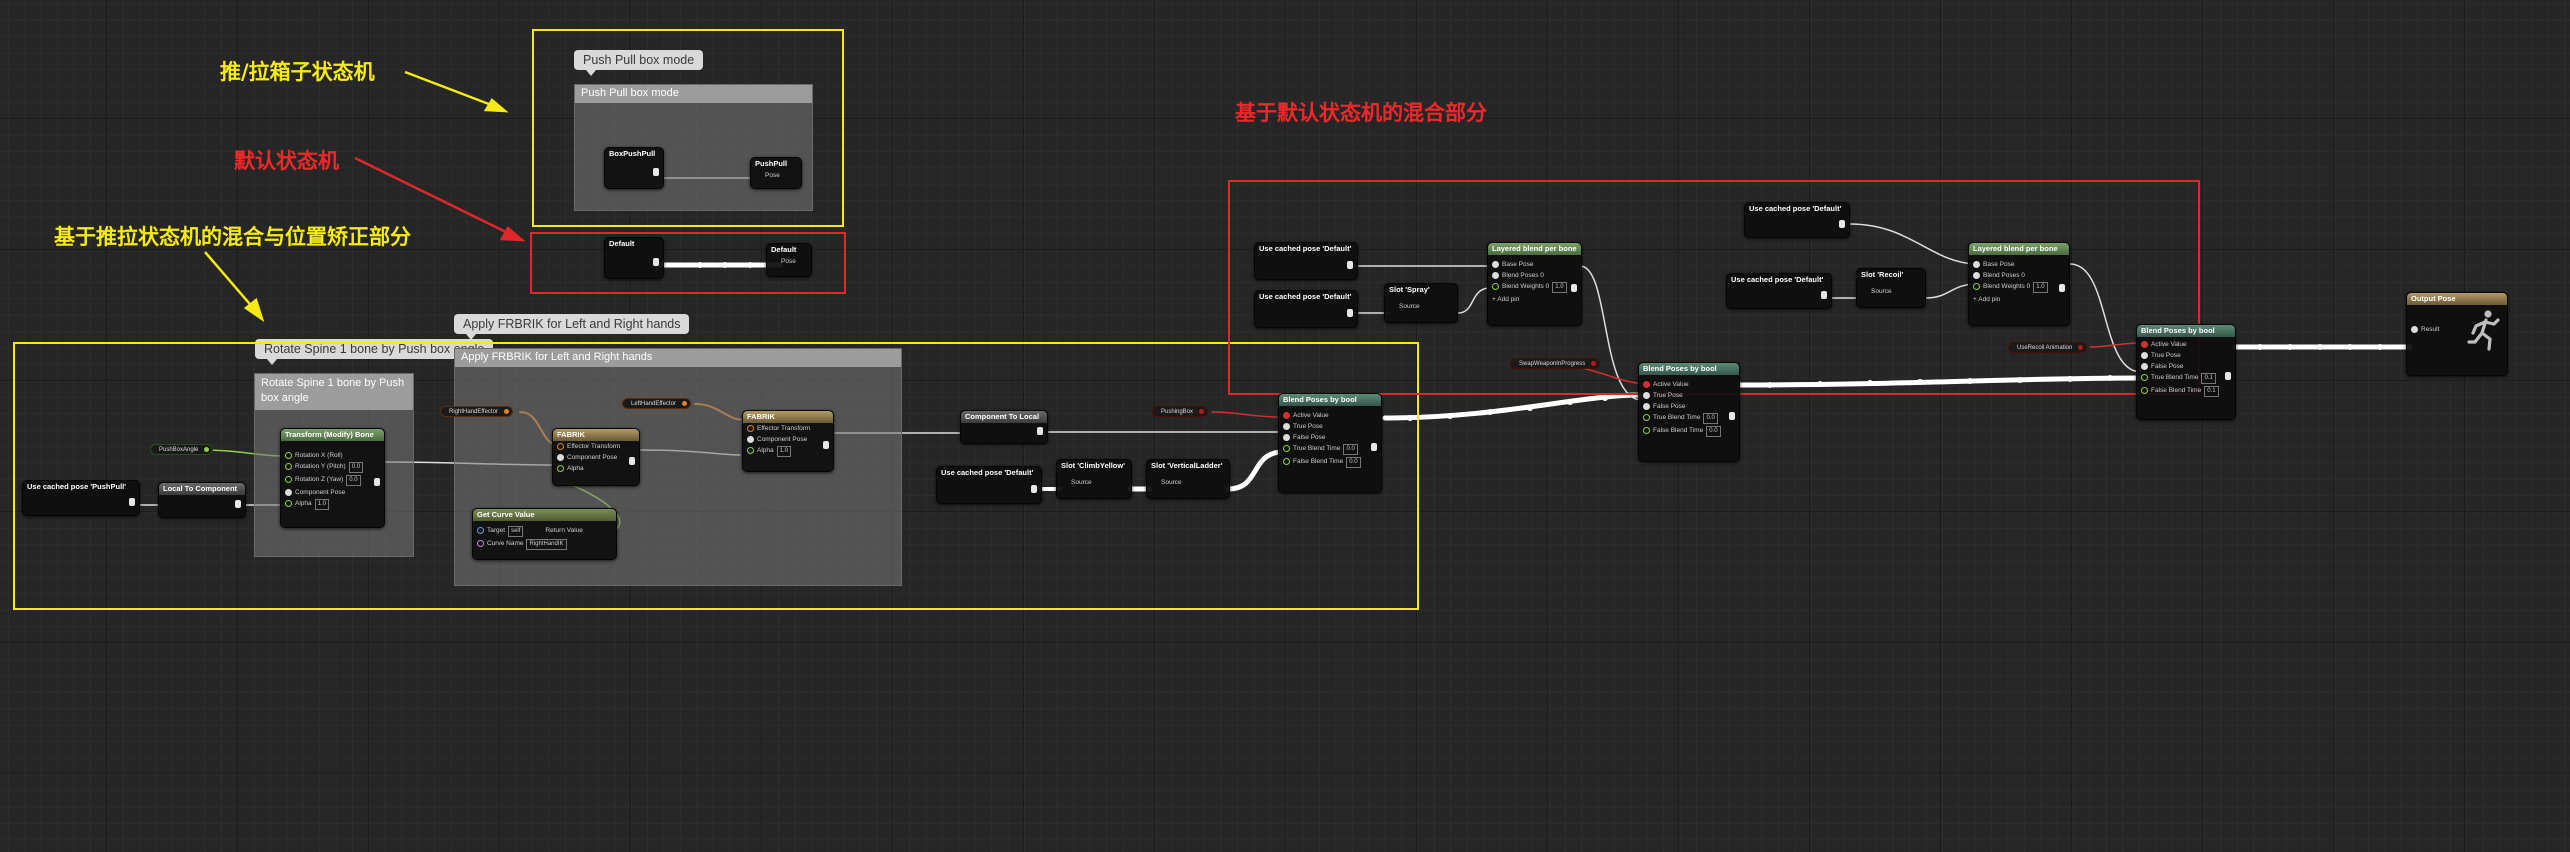 The width and height of the screenshot is (2570, 852). Describe the element at coordinates (989, 485) in the screenshot. I see `cached-default-left-node: Use cached pose 'Default'` at that location.